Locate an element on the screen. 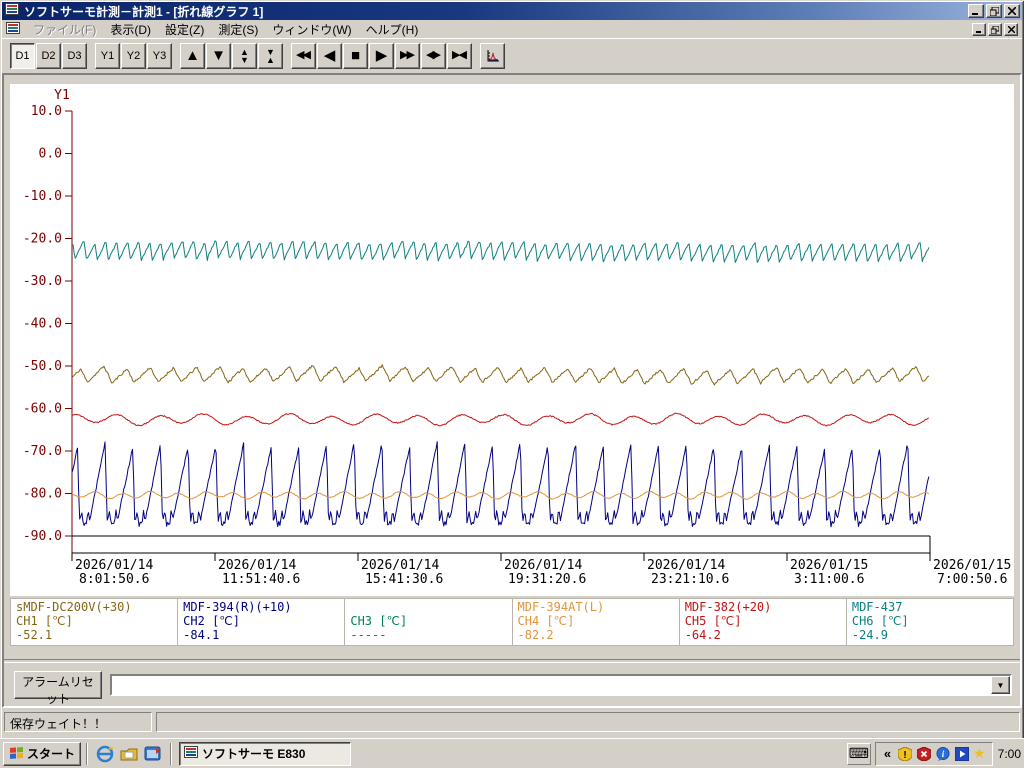 The image size is (1024, 768). svg-text: -40.0 is located at coordinates (42, 324).